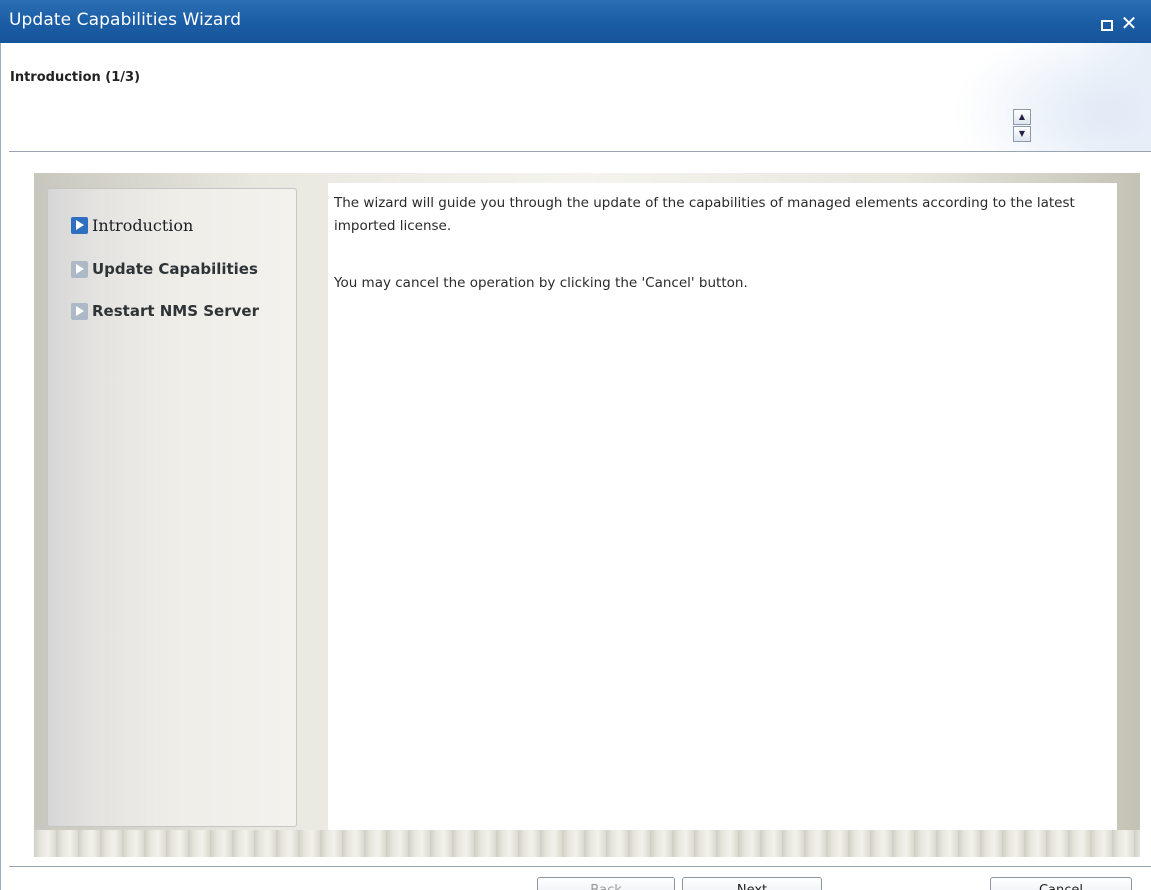 The image size is (1151, 890). I want to click on scroll-up-icon: ▲, so click(1022, 117).